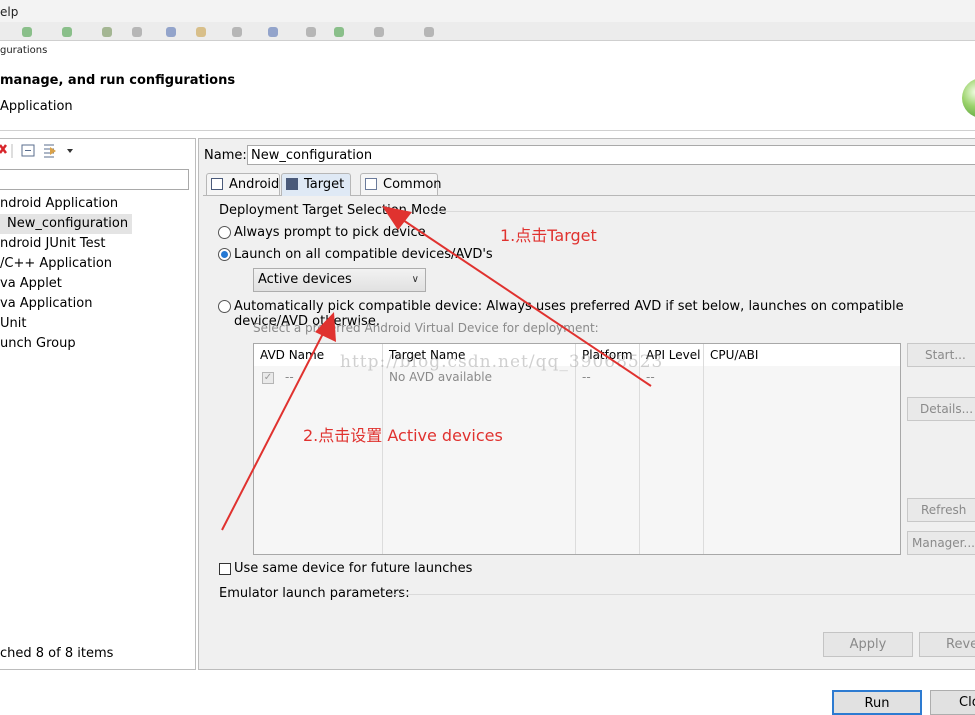 Image resolution: width=975 pixels, height=715 pixels. I want to click on name-label: Name:, so click(225, 155).